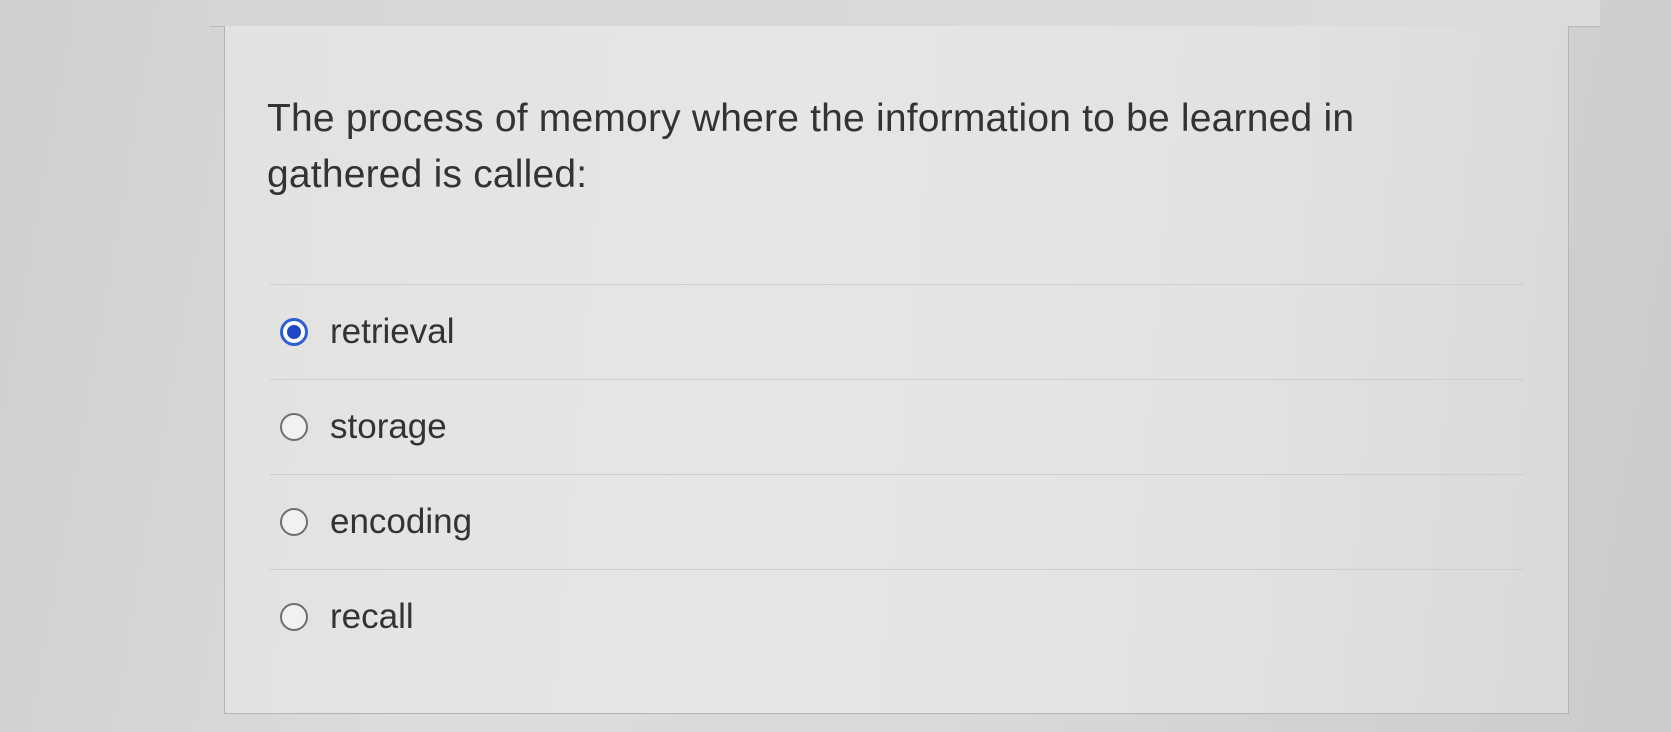 The image size is (1671, 732). Describe the element at coordinates (401, 521) in the screenshot. I see `answer-label: encoding` at that location.